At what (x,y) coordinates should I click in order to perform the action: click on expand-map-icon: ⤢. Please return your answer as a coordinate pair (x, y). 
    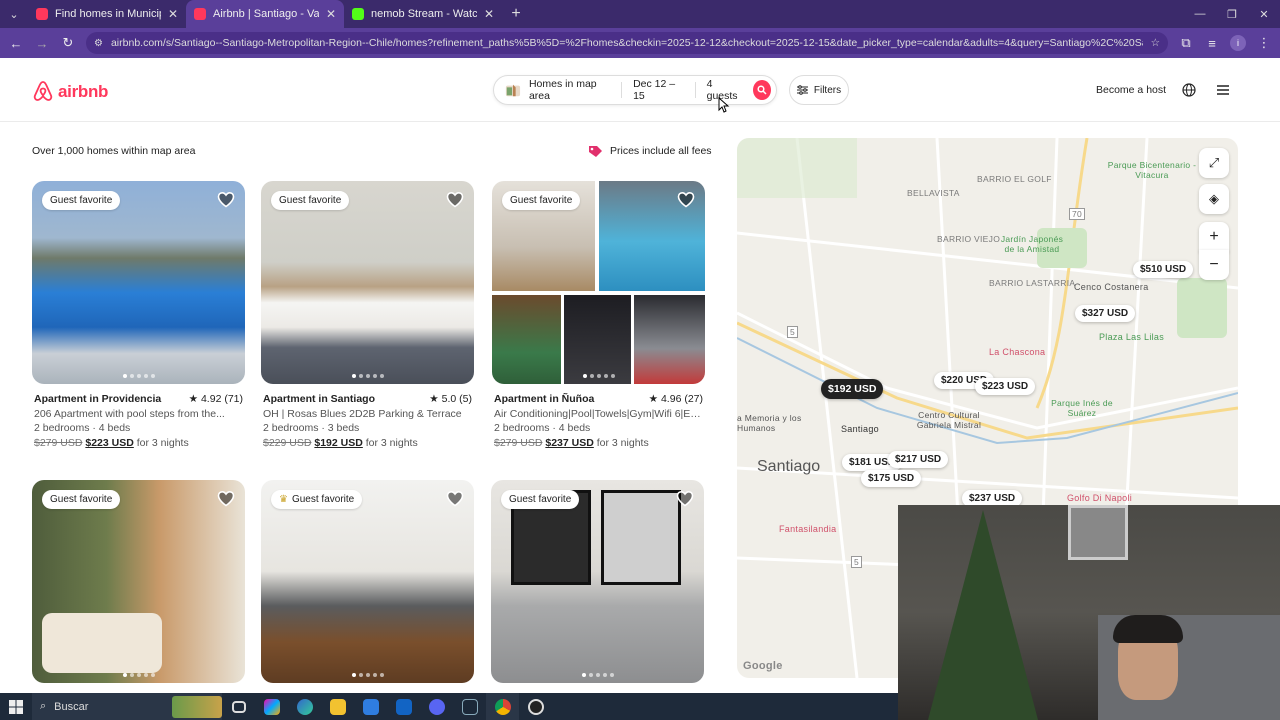
    Looking at the image, I should click on (1214, 163).